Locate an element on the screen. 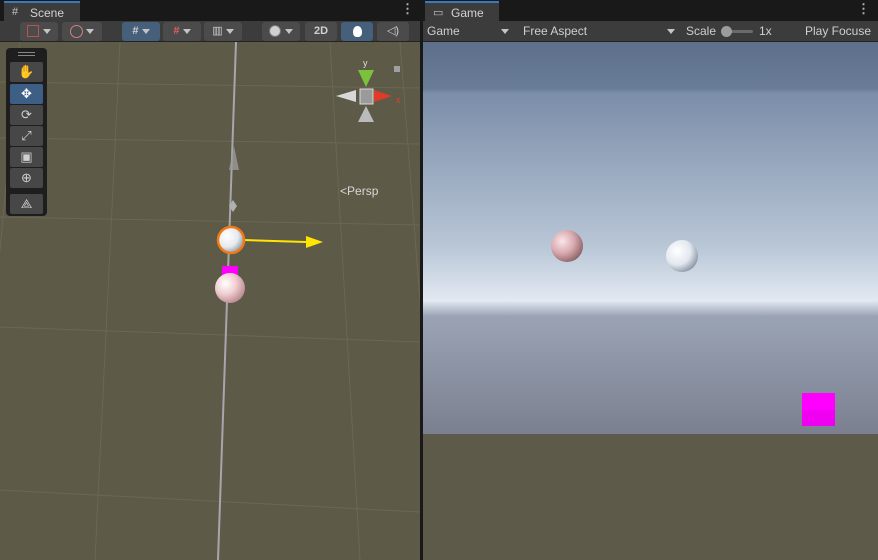 This screenshot has width=878, height=560. game-white-sphere is located at coordinates (682, 256).